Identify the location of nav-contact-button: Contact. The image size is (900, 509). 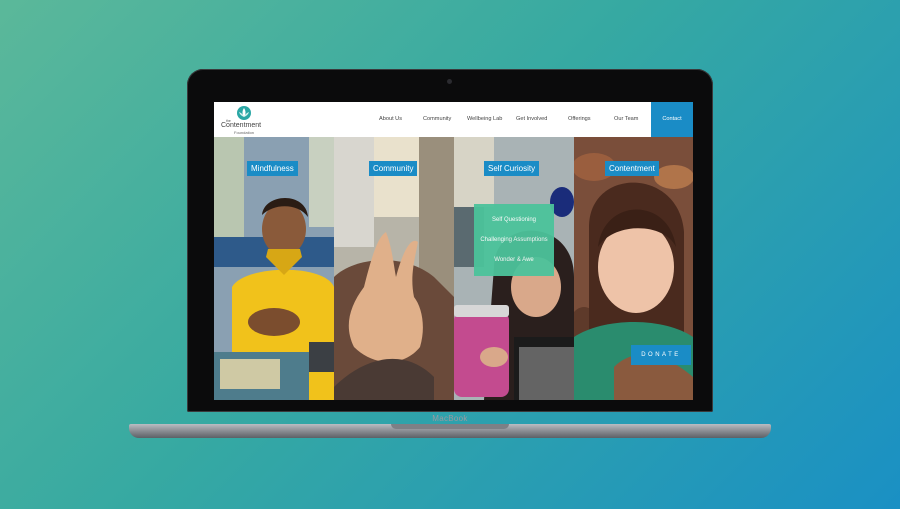
(672, 119).